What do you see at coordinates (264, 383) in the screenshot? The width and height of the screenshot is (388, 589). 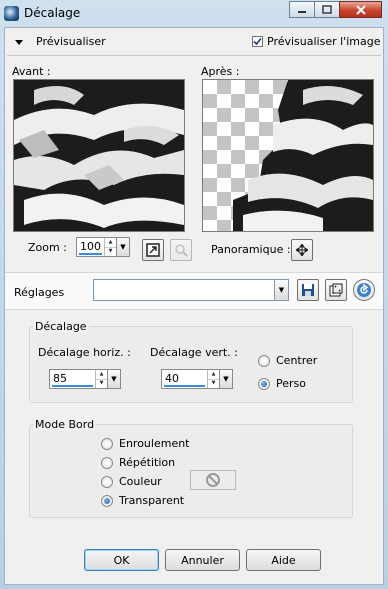 I see `custom-radio` at bounding box center [264, 383].